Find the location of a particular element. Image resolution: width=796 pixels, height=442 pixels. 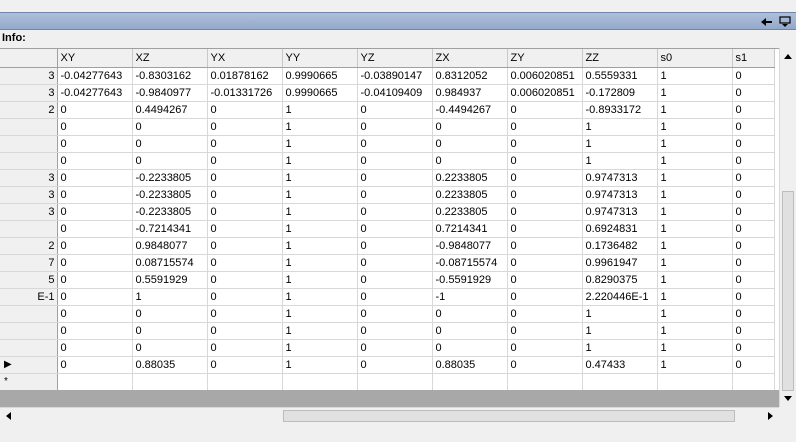

row-header: 5 is located at coordinates (29, 280).